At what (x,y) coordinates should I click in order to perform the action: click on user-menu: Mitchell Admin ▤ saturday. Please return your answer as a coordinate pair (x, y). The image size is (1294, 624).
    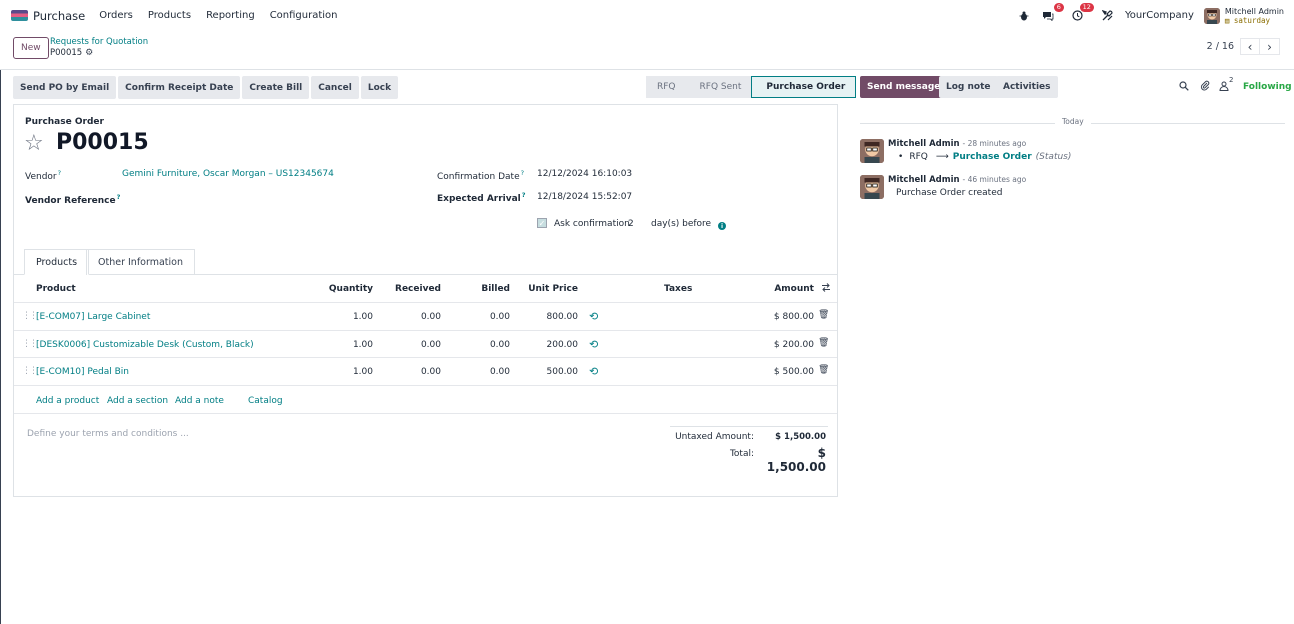
    Looking at the image, I should click on (1254, 16).